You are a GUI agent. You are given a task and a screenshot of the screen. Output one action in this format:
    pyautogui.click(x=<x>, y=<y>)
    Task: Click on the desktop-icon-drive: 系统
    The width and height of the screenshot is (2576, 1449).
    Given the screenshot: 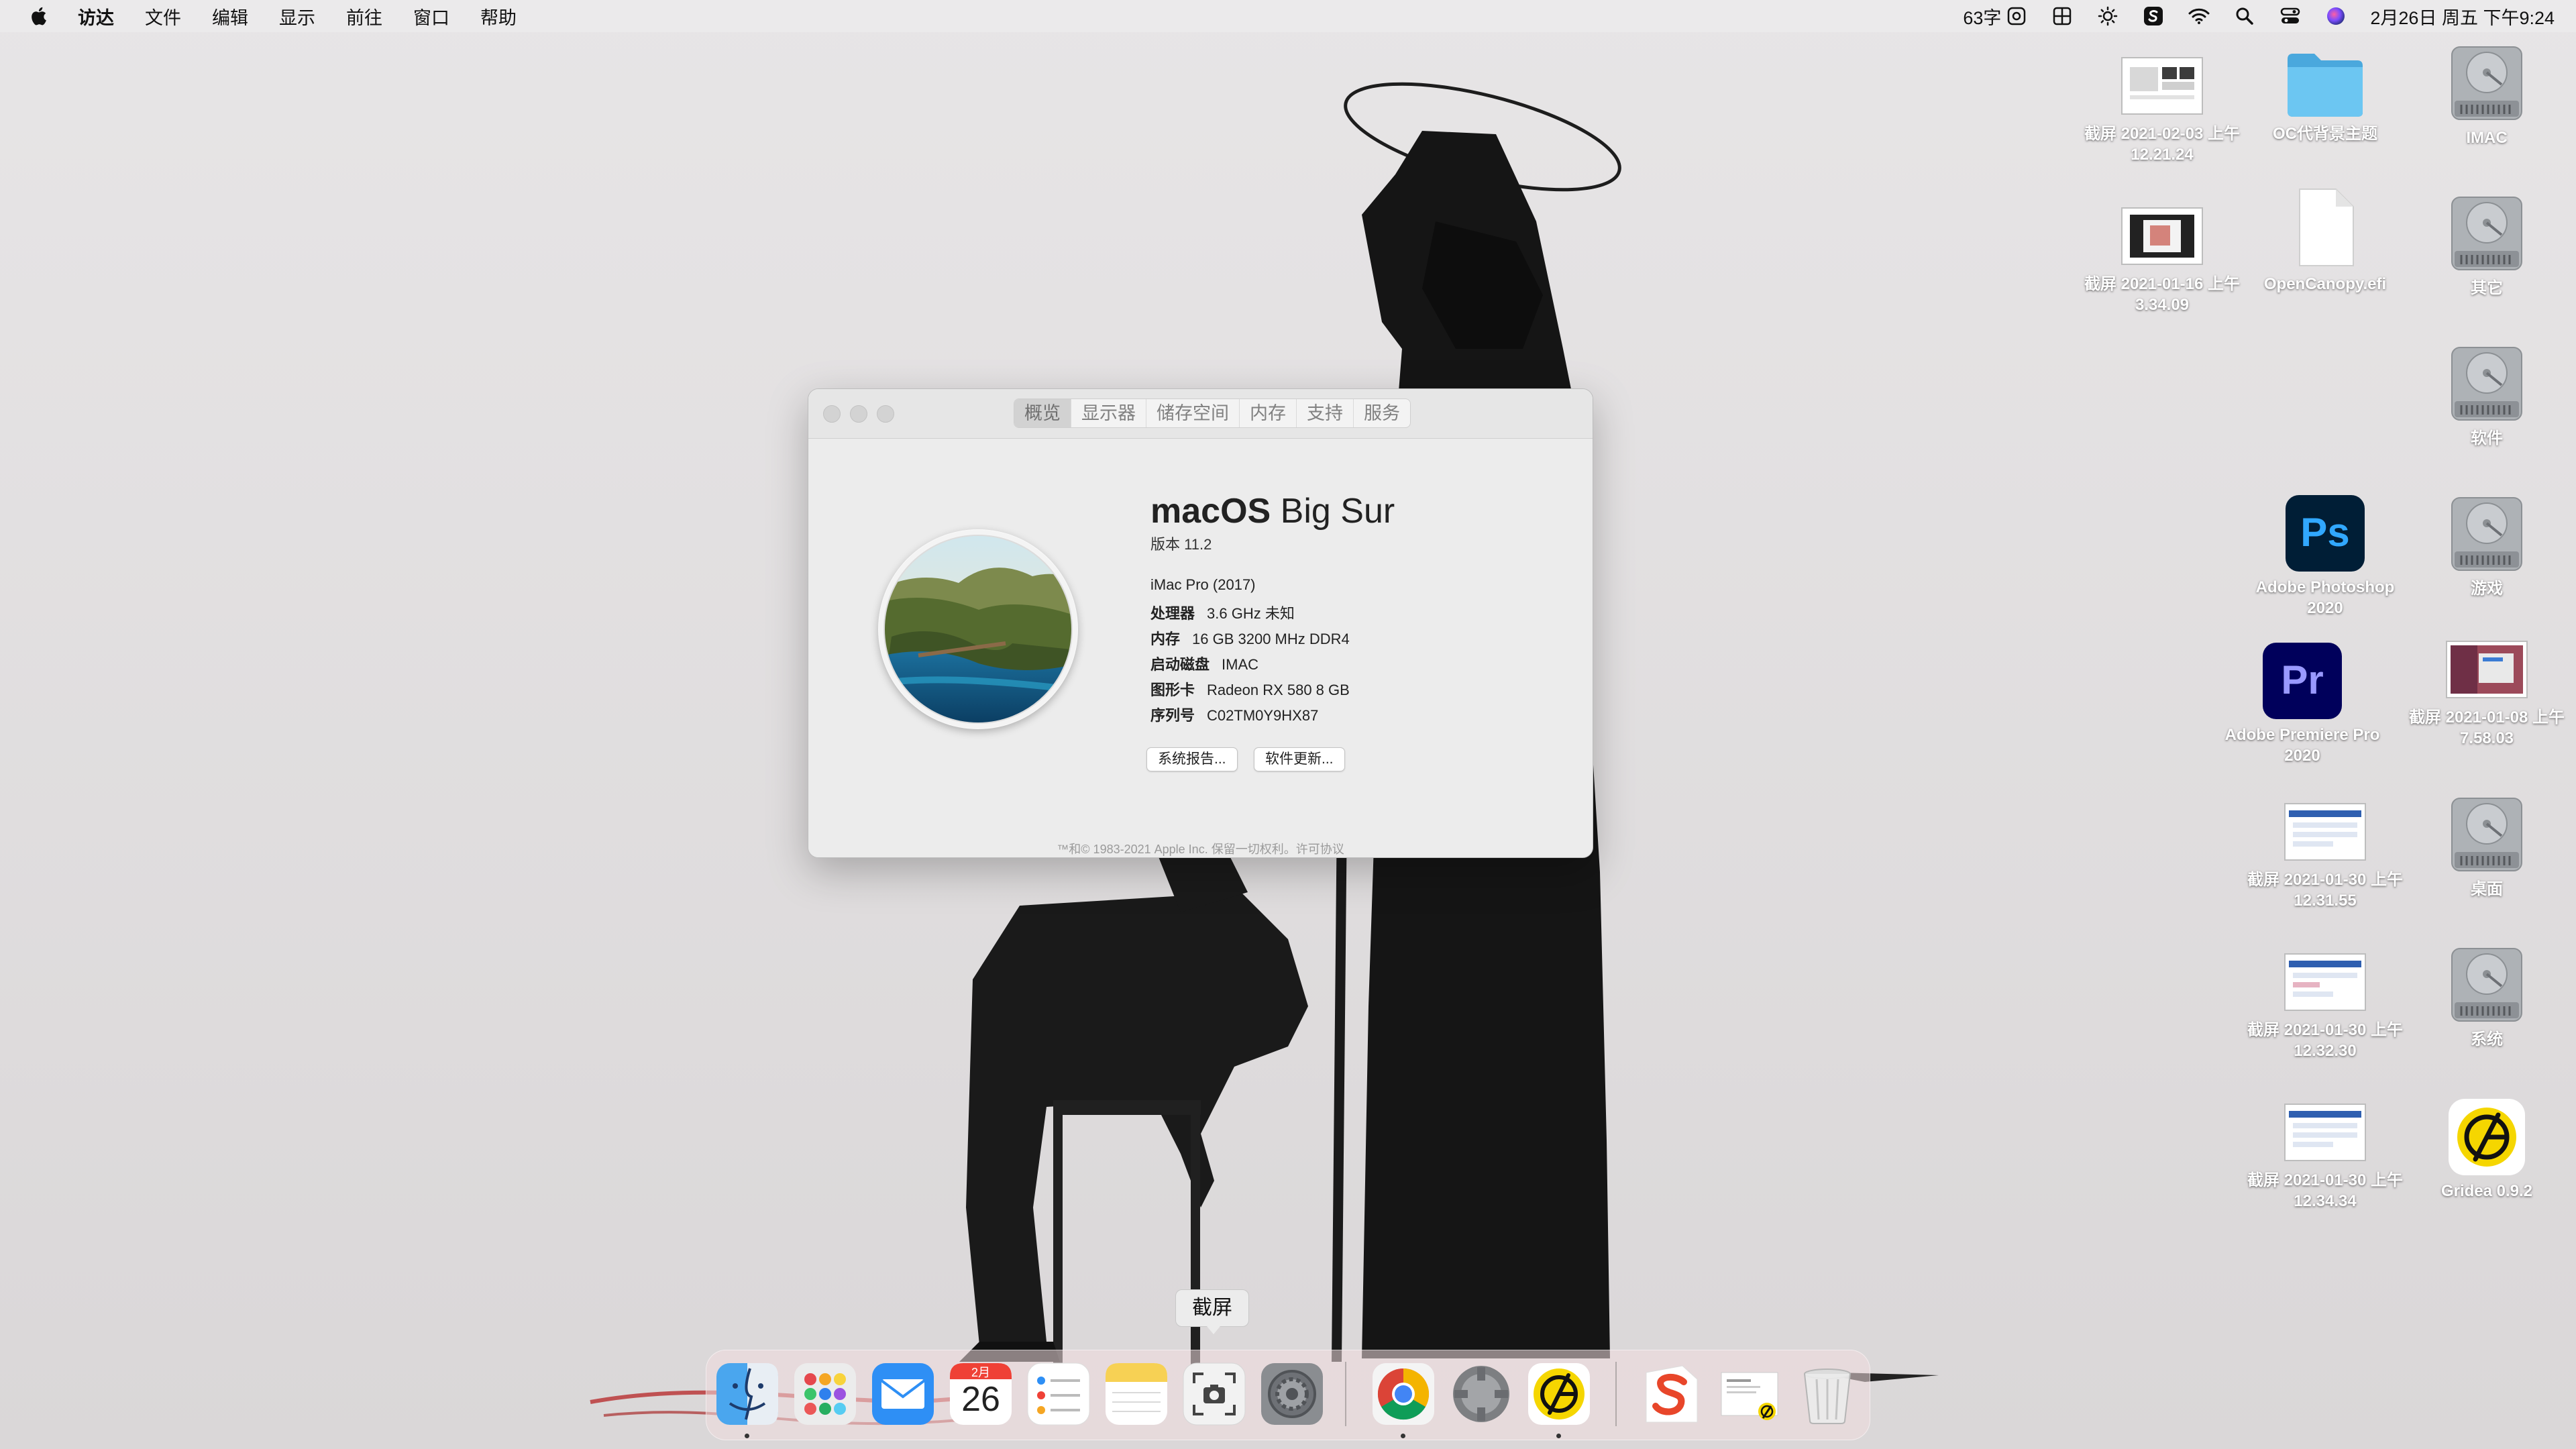 What is the action you would take?
    pyautogui.click(x=2486, y=997)
    